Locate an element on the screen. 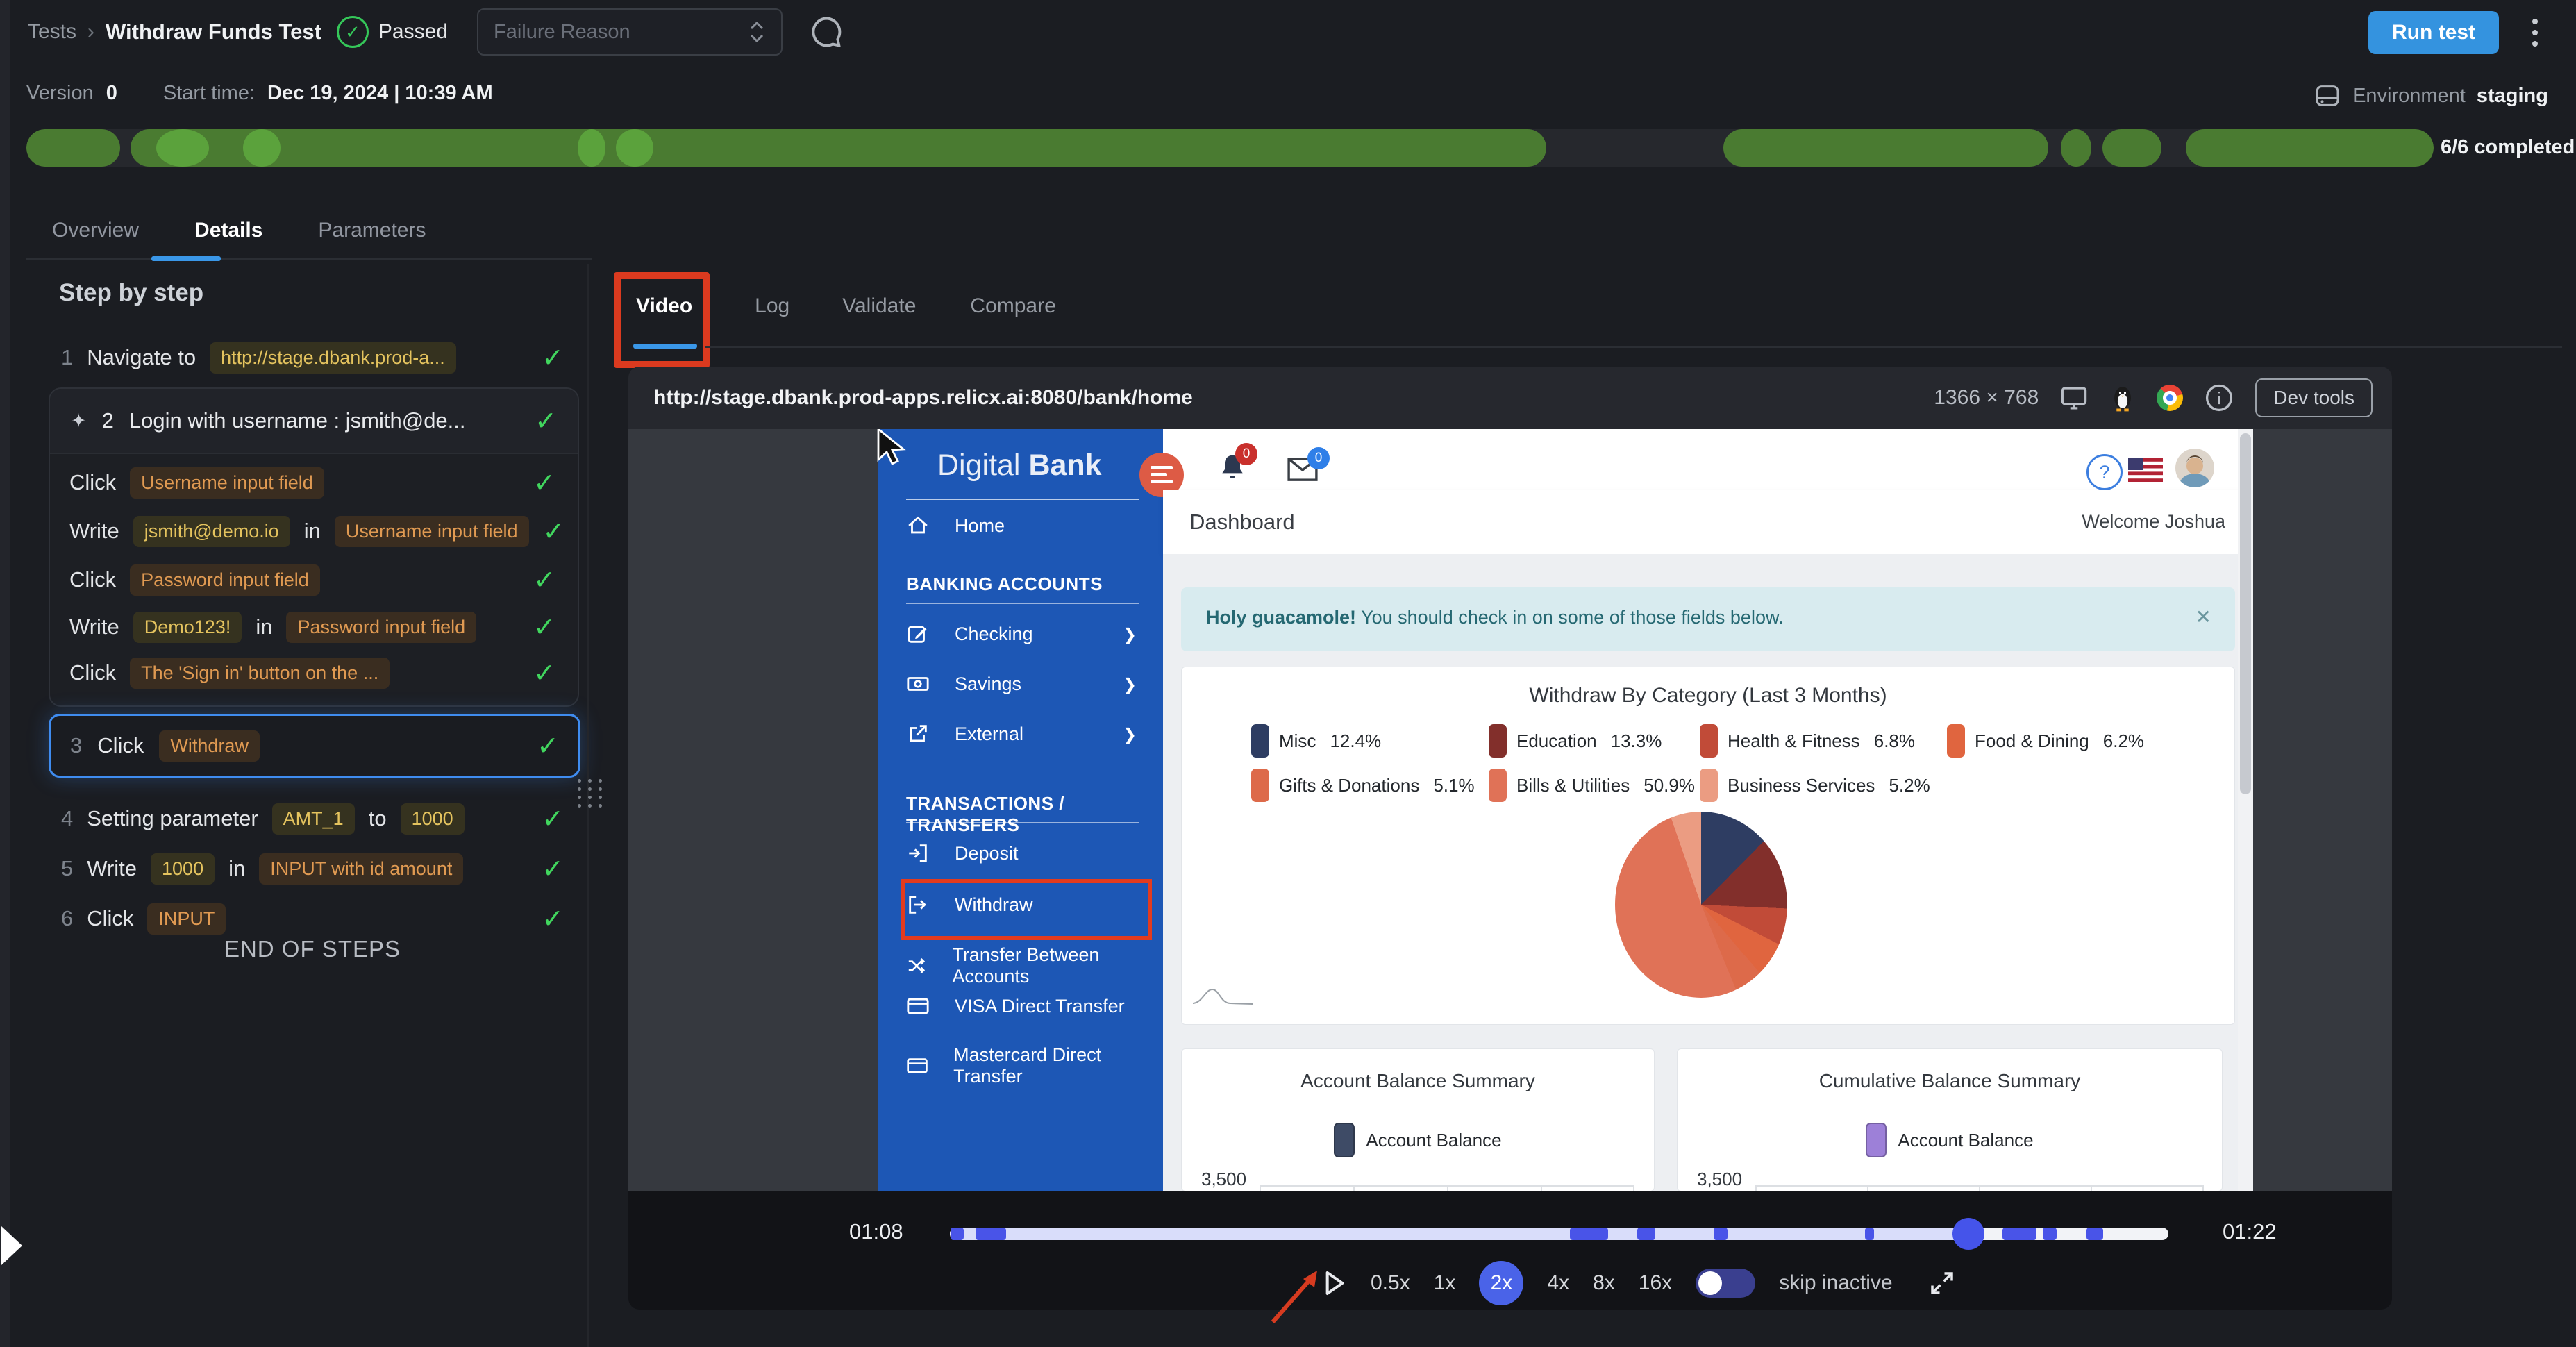 The width and height of the screenshot is (2576, 1347). step-row-2-sub-4: Write Demo123! in Password input field ✓ is located at coordinates (312, 627).